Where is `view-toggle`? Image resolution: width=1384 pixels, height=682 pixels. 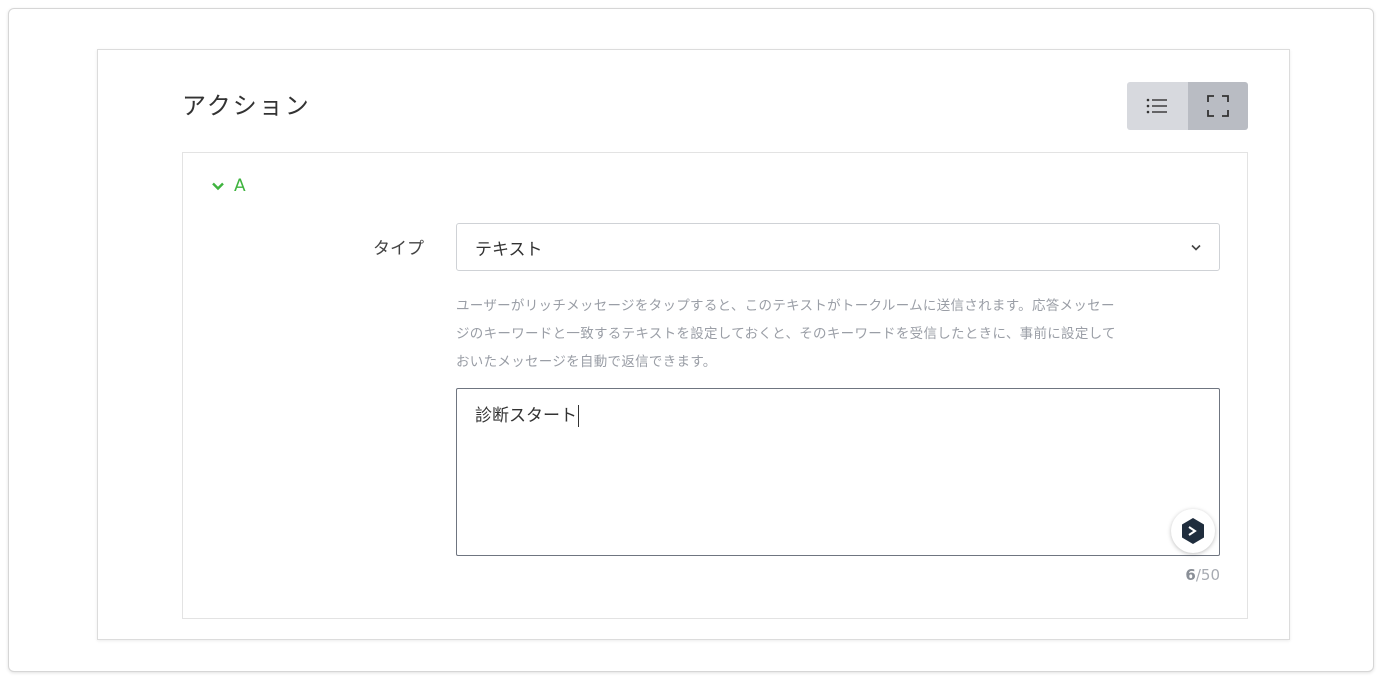
view-toggle is located at coordinates (1187, 106).